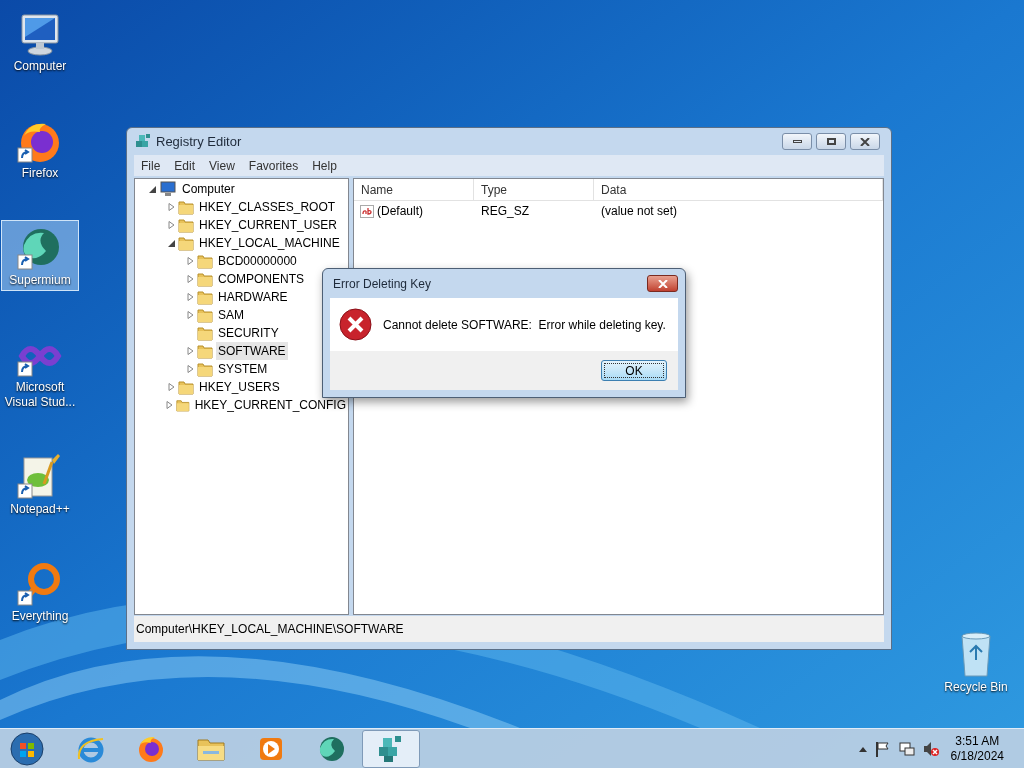  What do you see at coordinates (151, 165) in the screenshot?
I see `menu-item: File` at bounding box center [151, 165].